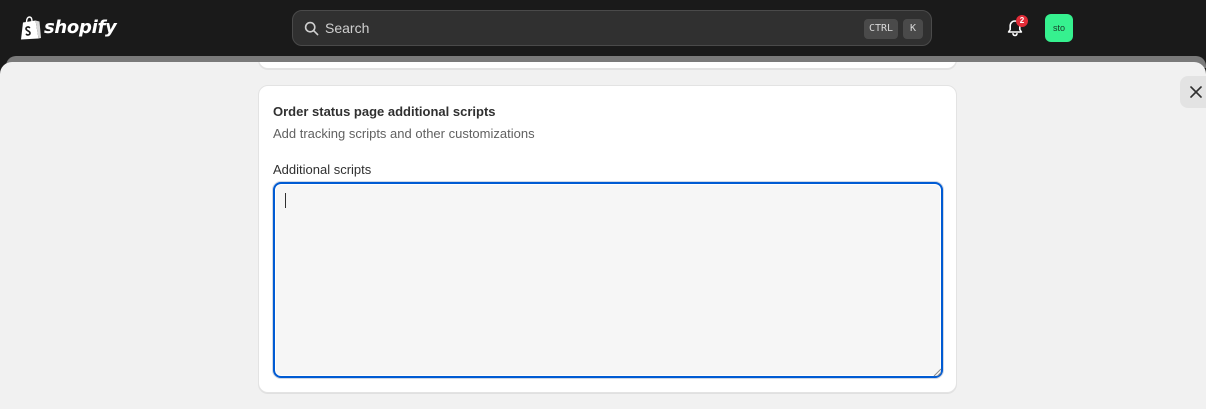 The height and width of the screenshot is (409, 1206). I want to click on search-bar: CTRL K, so click(612, 28).